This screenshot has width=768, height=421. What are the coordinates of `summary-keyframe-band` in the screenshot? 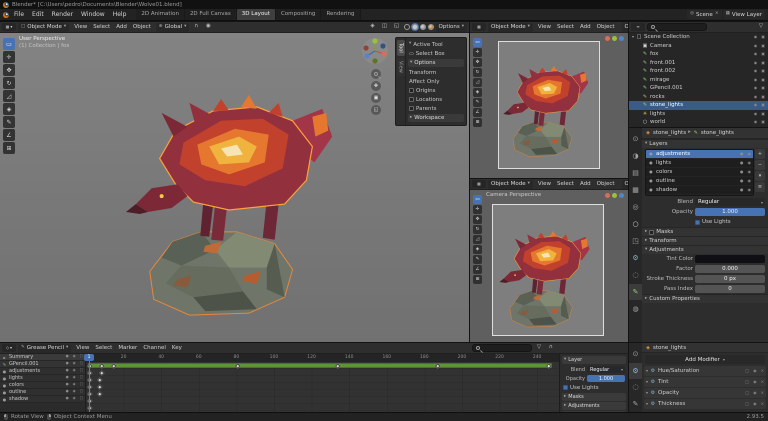 It's located at (320, 365).